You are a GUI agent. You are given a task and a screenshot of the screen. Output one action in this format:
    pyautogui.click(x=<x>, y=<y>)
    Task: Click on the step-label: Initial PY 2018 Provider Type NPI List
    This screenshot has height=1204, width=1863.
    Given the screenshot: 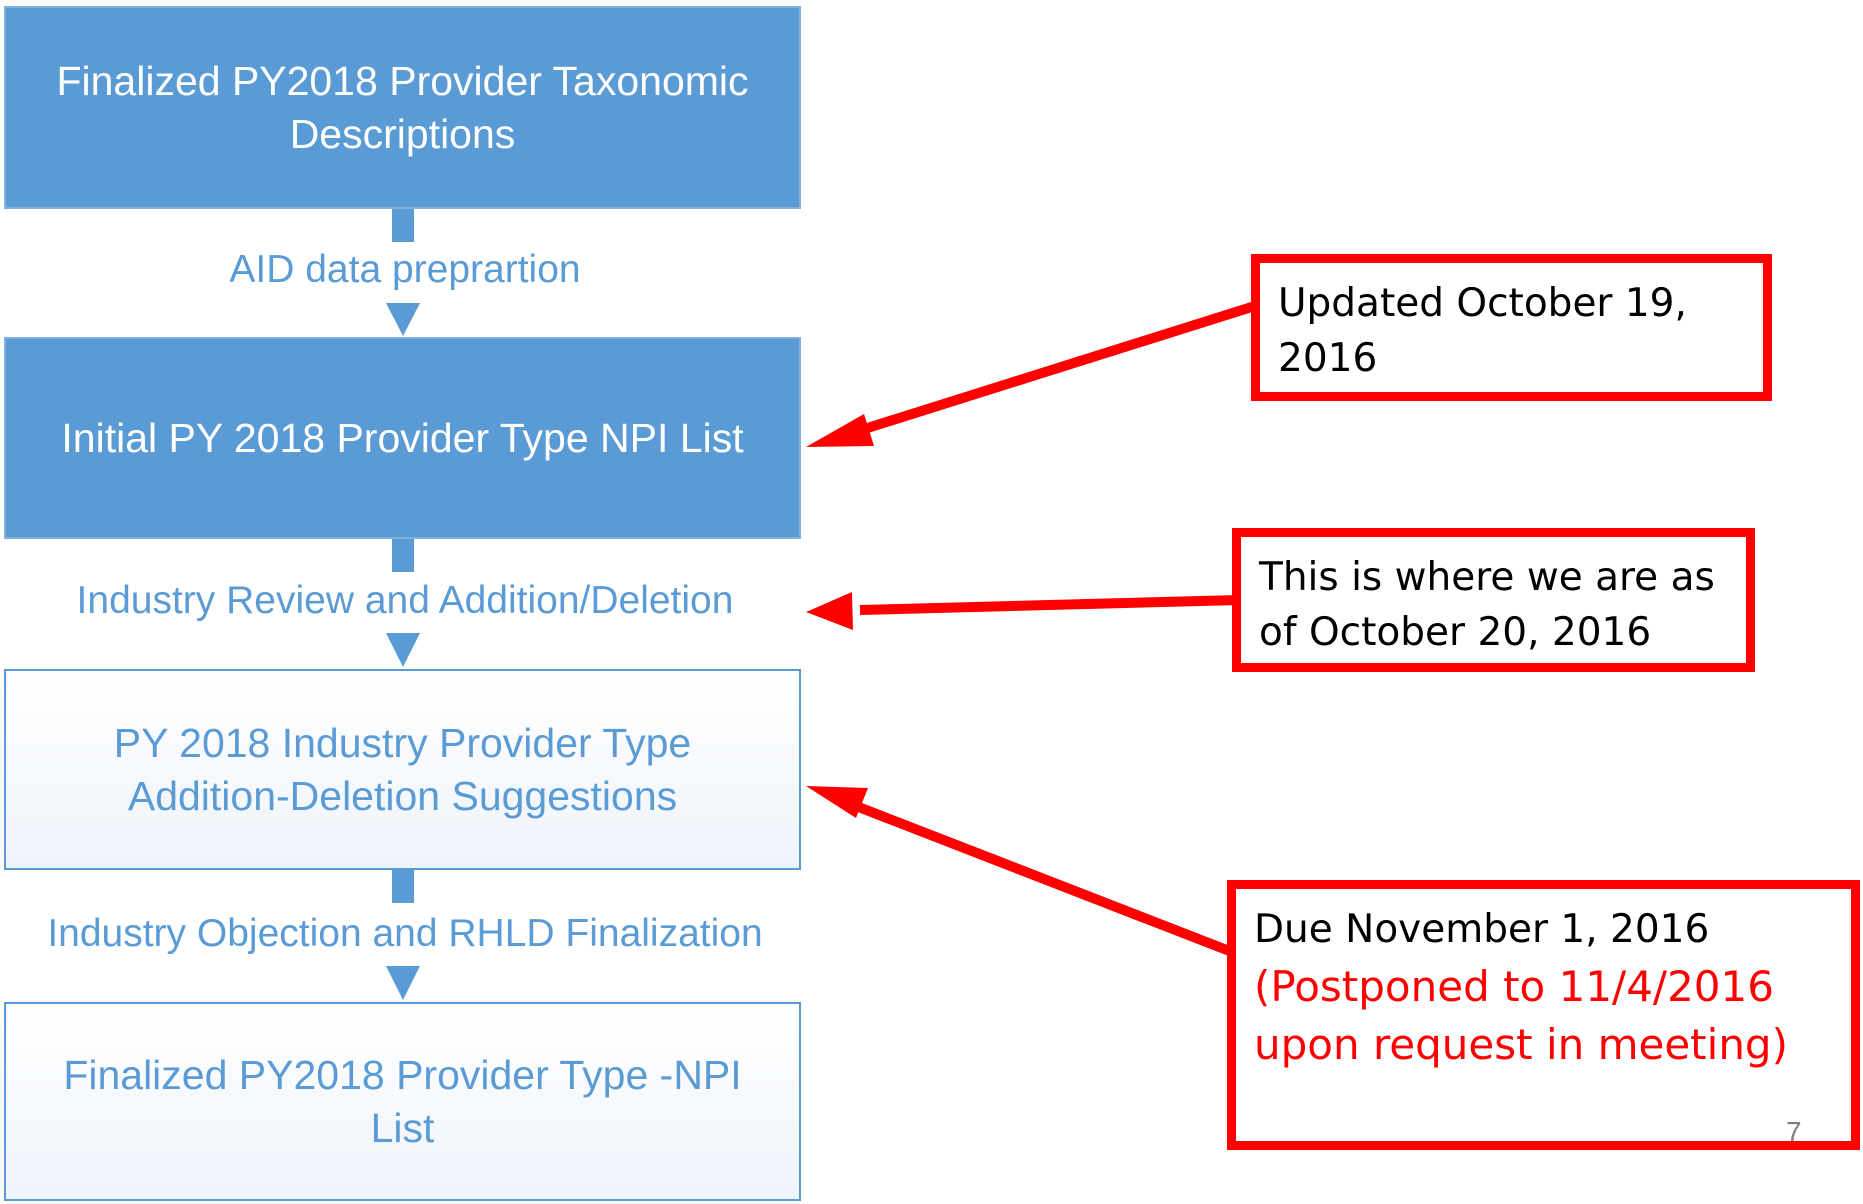 What is the action you would take?
    pyautogui.click(x=402, y=437)
    